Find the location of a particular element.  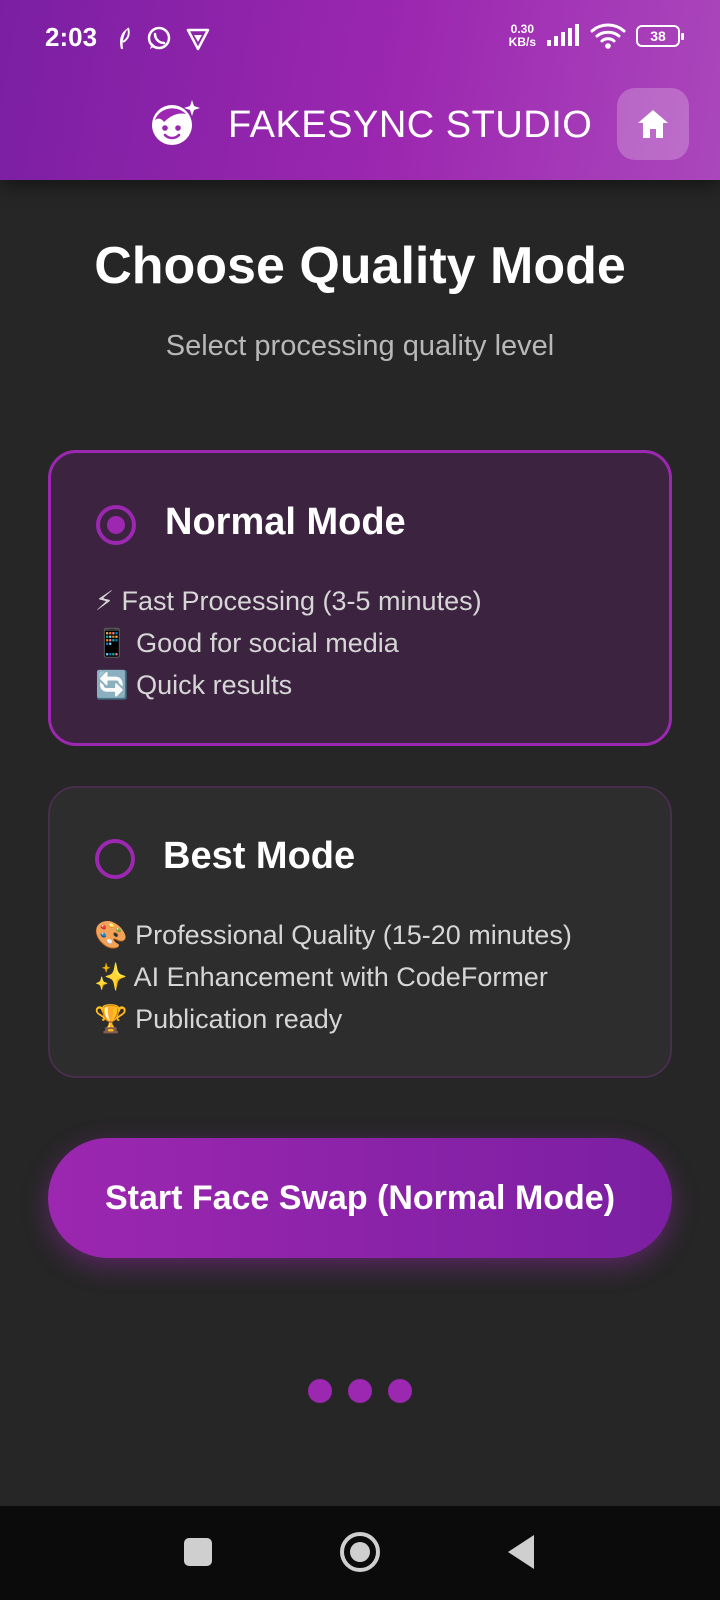

feature-item: ⚡ Fast Processing (3-5 minutes) is located at coordinates (288, 601).